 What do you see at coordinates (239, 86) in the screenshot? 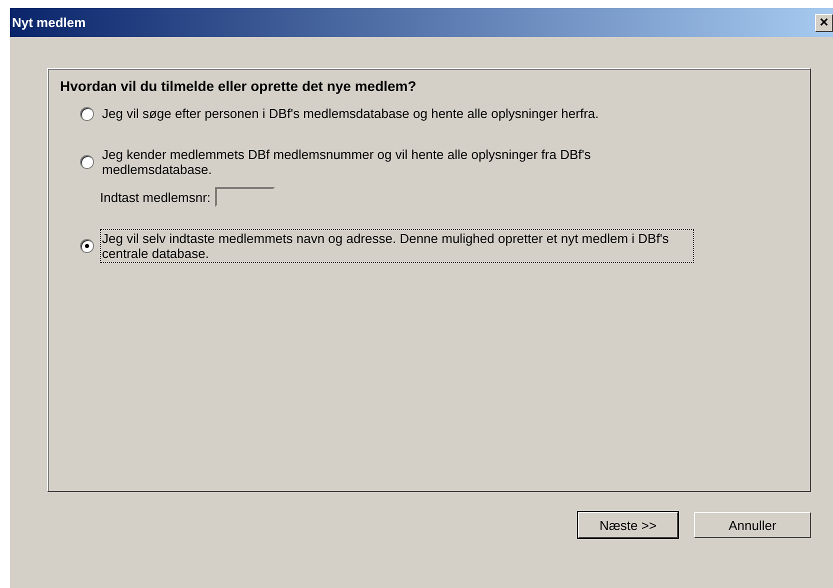
I see `question-heading: Hvordan vil du tilmelde eller oprette det nye medlem?` at bounding box center [239, 86].